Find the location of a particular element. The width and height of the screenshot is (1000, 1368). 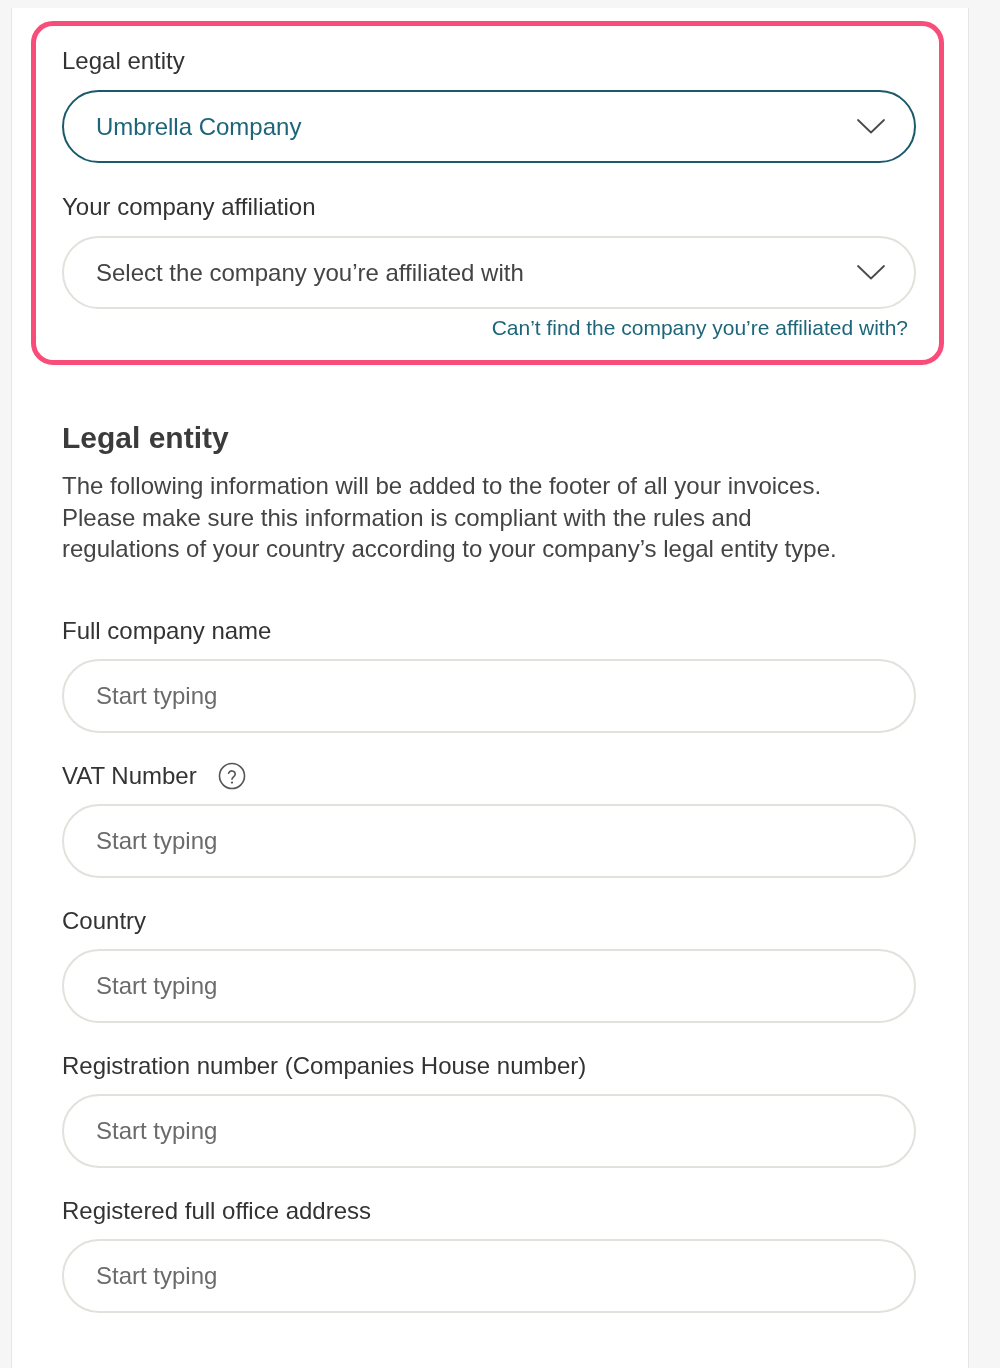

section-heading: Legal entity is located at coordinates (145, 438).